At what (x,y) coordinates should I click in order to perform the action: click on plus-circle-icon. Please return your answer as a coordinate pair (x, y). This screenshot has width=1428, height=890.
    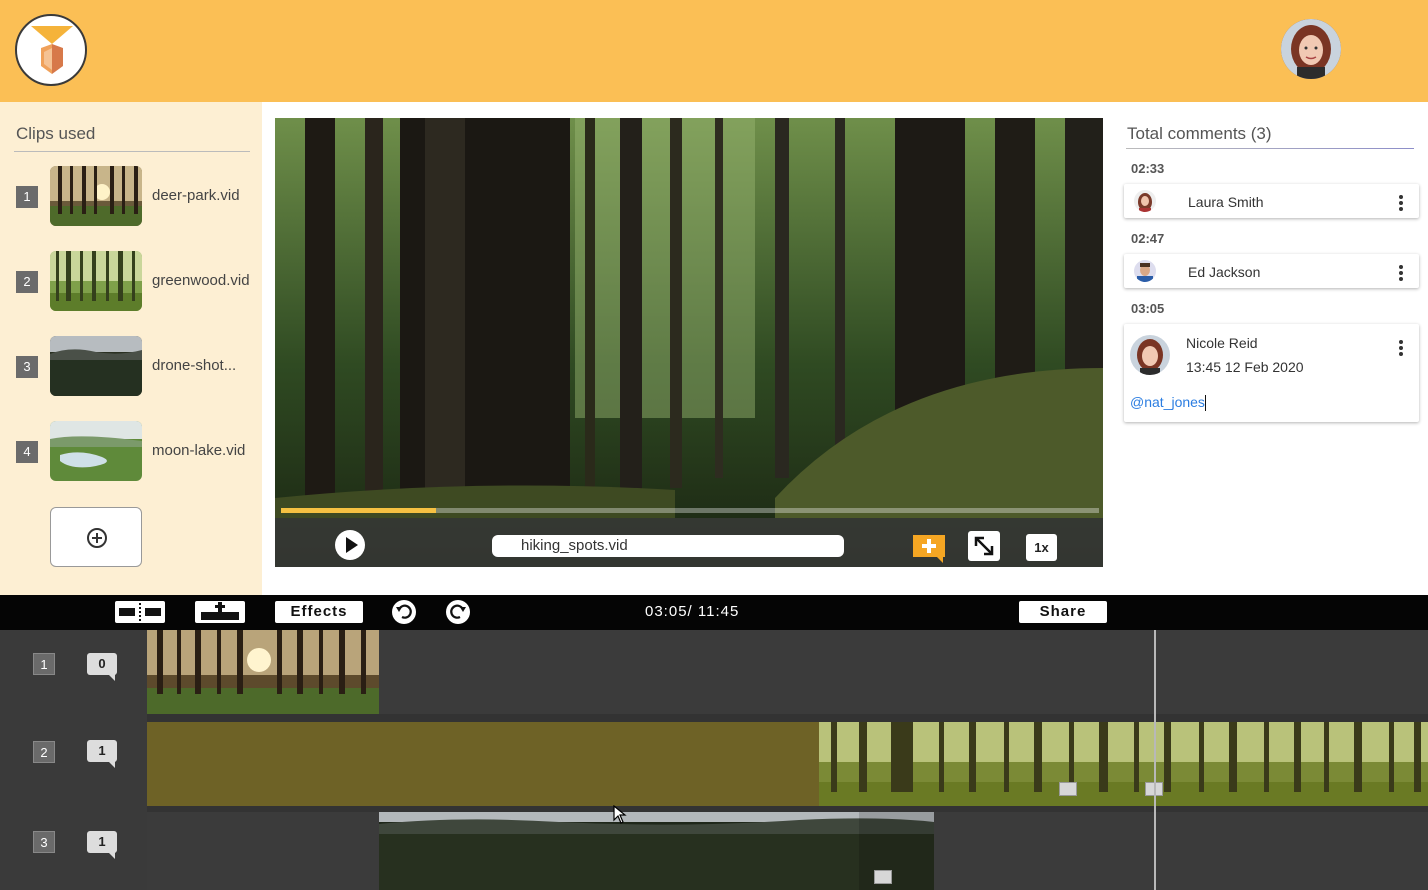
    Looking at the image, I should click on (97, 538).